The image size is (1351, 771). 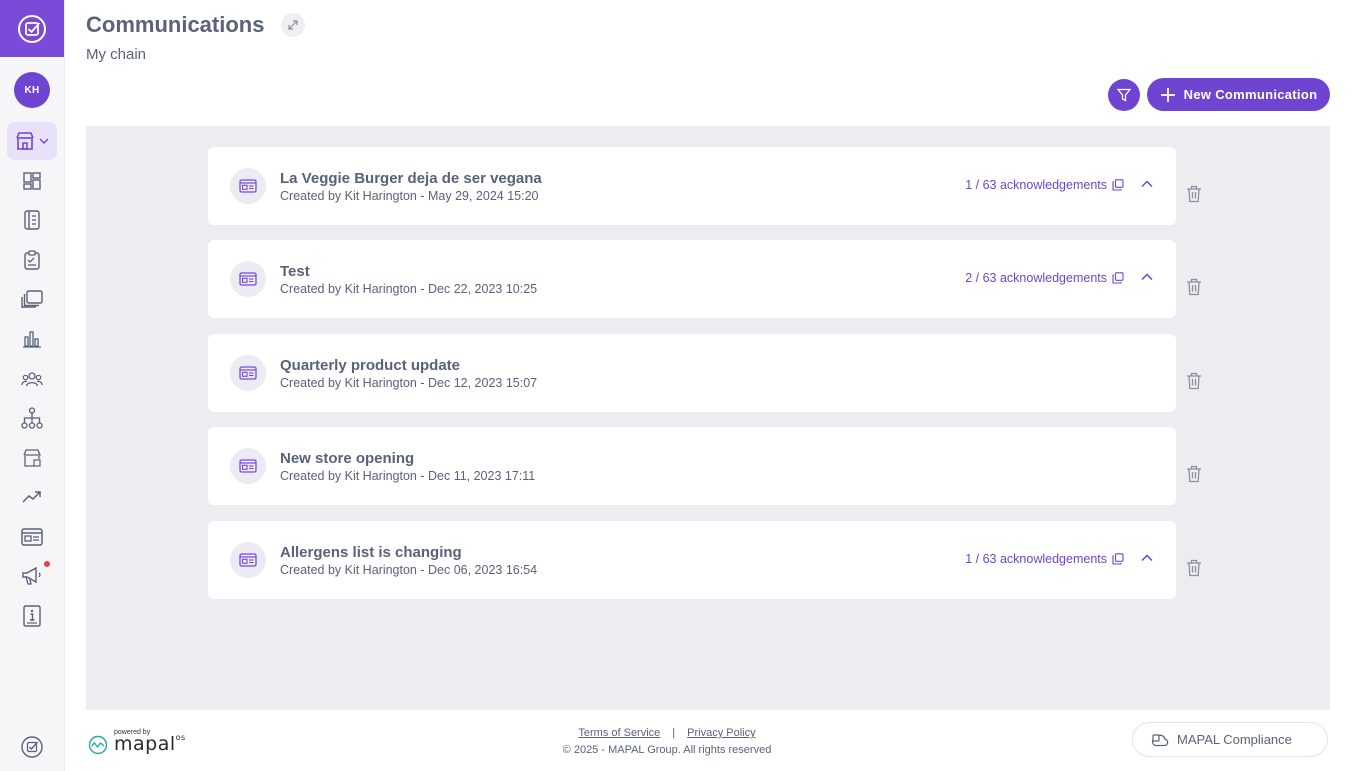 I want to click on communication-title: La Veggie Burger deja de ser vegana, so click(x=411, y=178).